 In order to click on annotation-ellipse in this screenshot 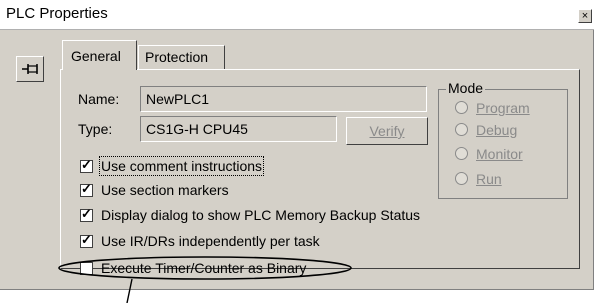, I will do `click(205, 268)`.